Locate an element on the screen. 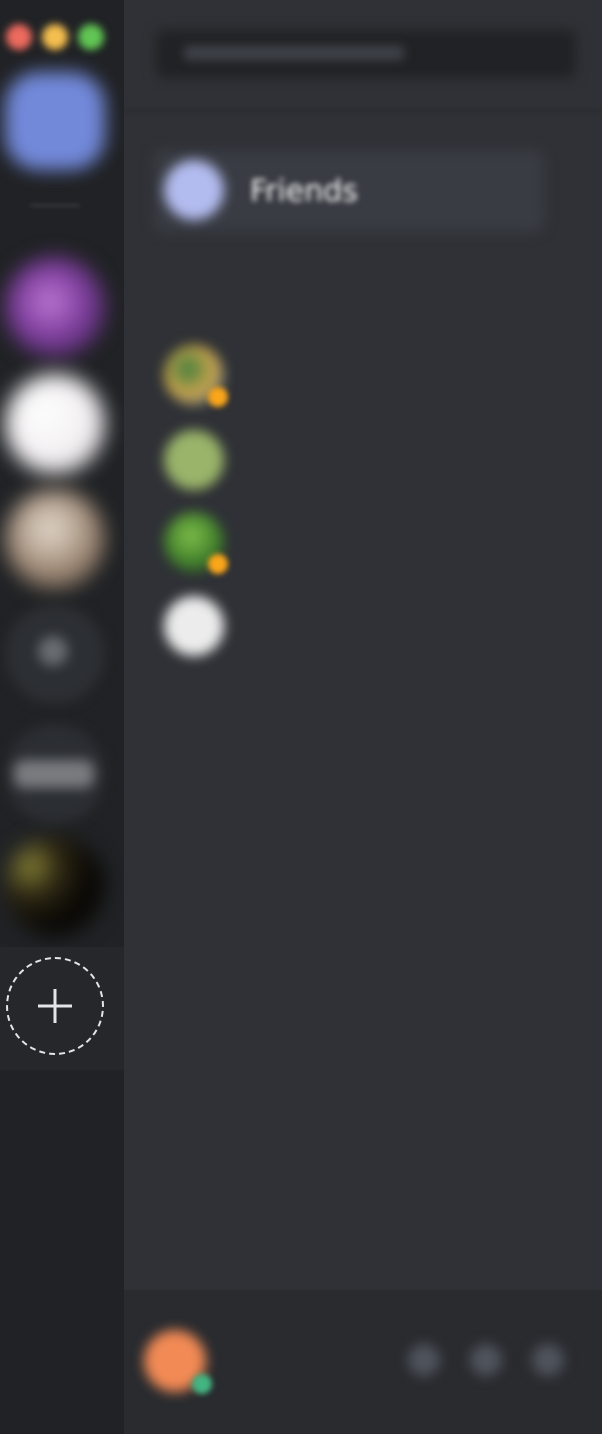 This screenshot has height=1434, width=602. close-window-button is located at coordinates (19, 37).